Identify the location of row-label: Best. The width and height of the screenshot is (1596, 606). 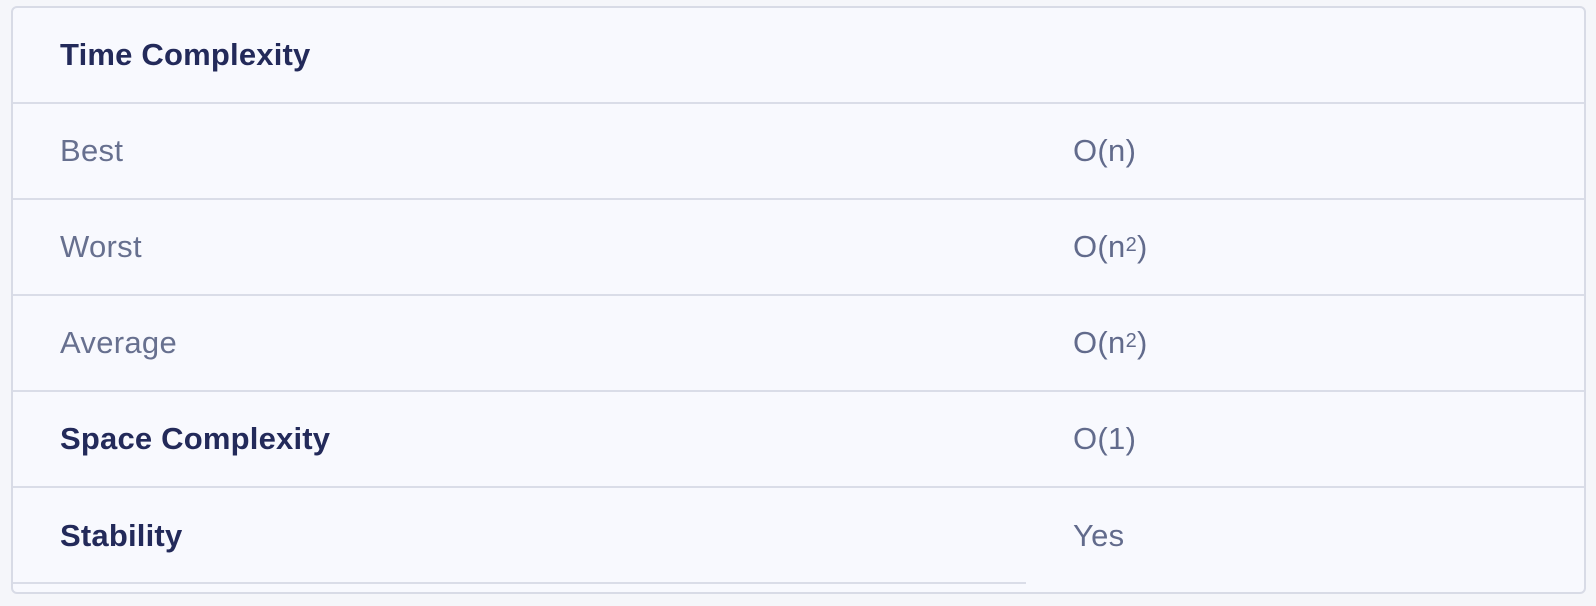
(92, 150).